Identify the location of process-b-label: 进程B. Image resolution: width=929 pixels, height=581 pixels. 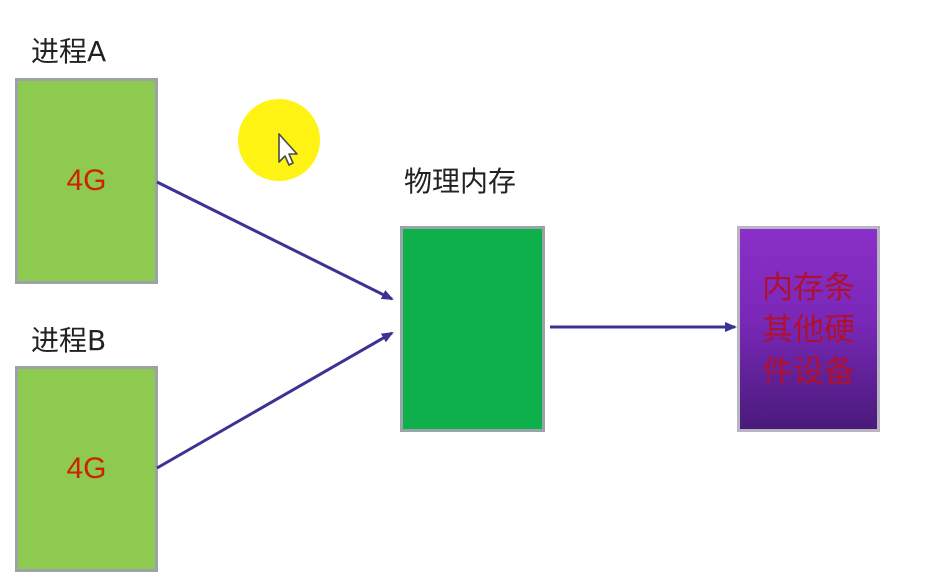
(69, 340).